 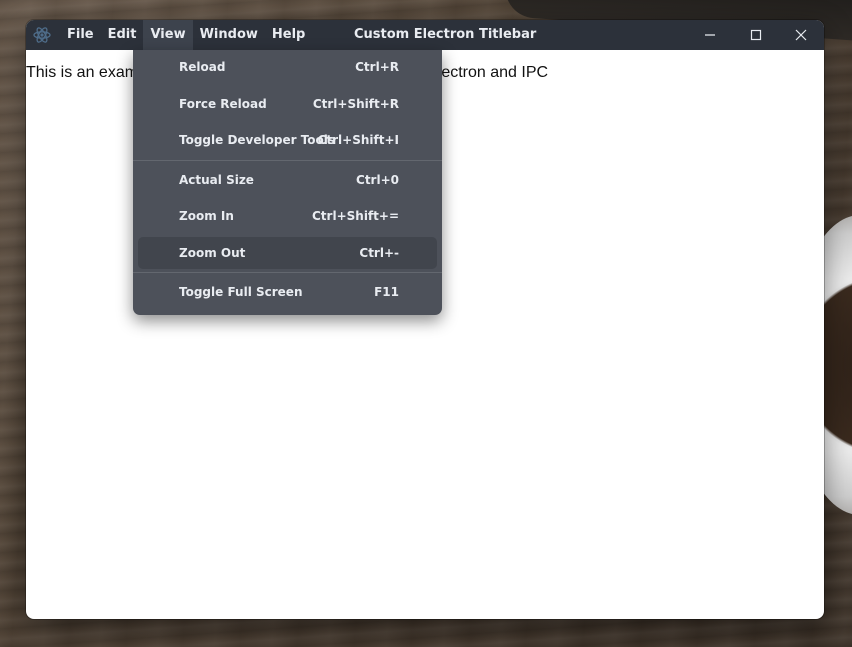 I want to click on minimize-button, so click(x=710, y=35).